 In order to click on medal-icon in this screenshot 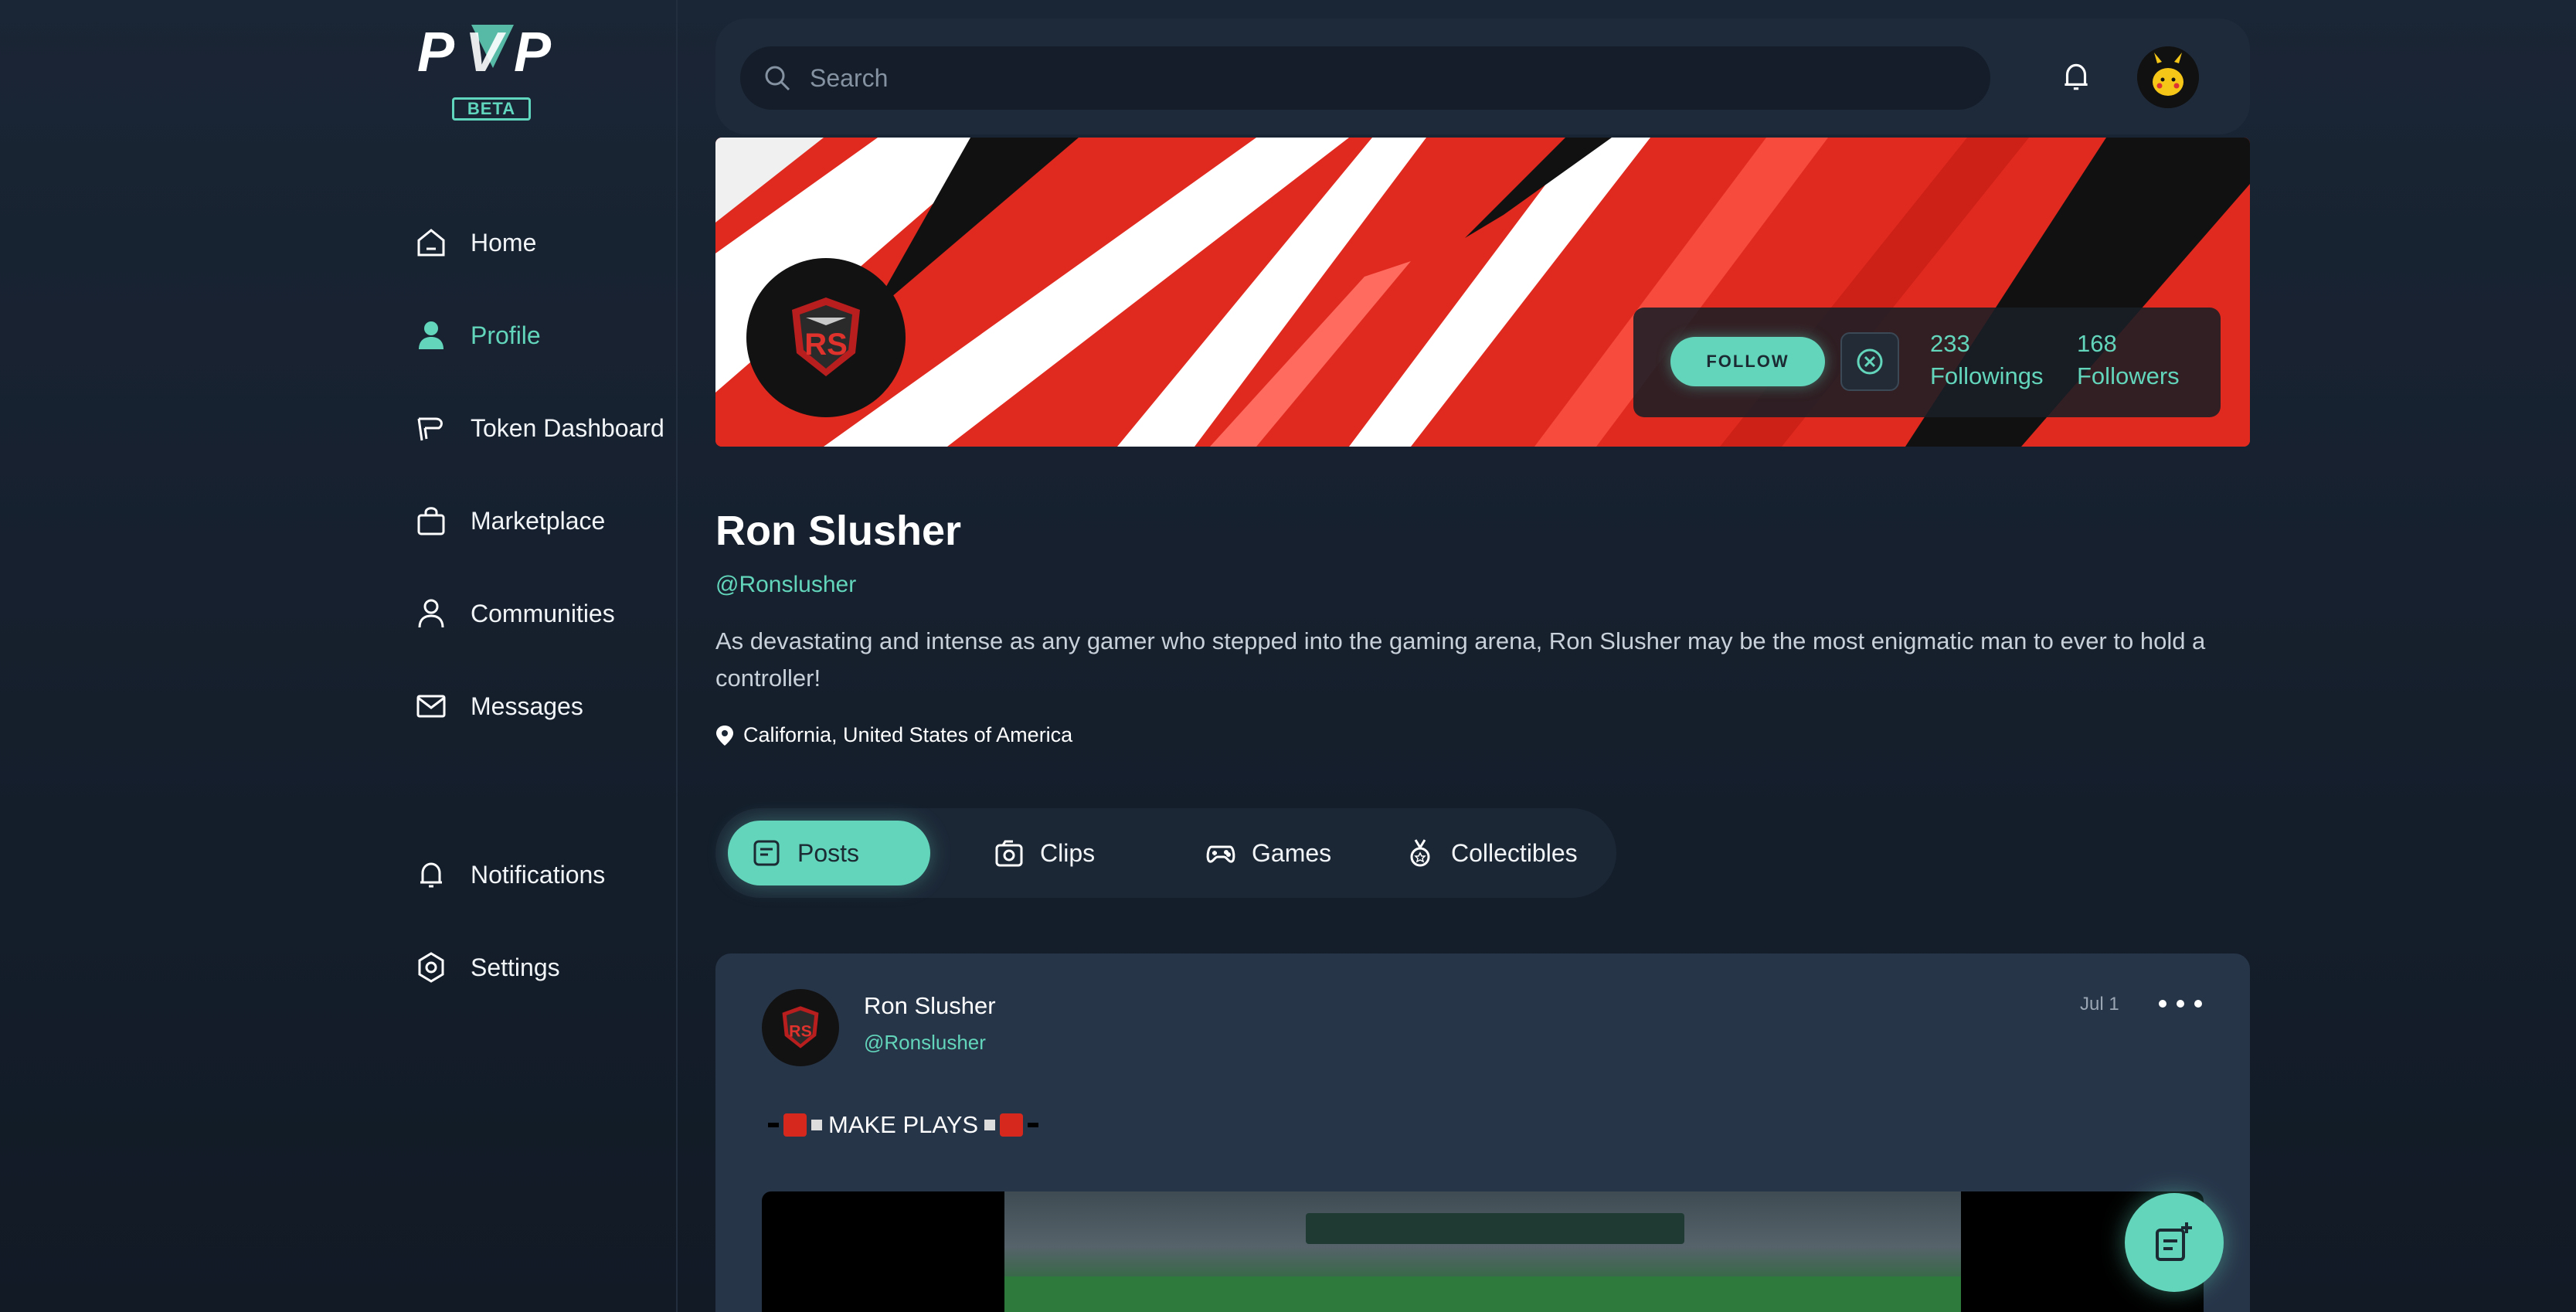, I will do `click(1420, 853)`.